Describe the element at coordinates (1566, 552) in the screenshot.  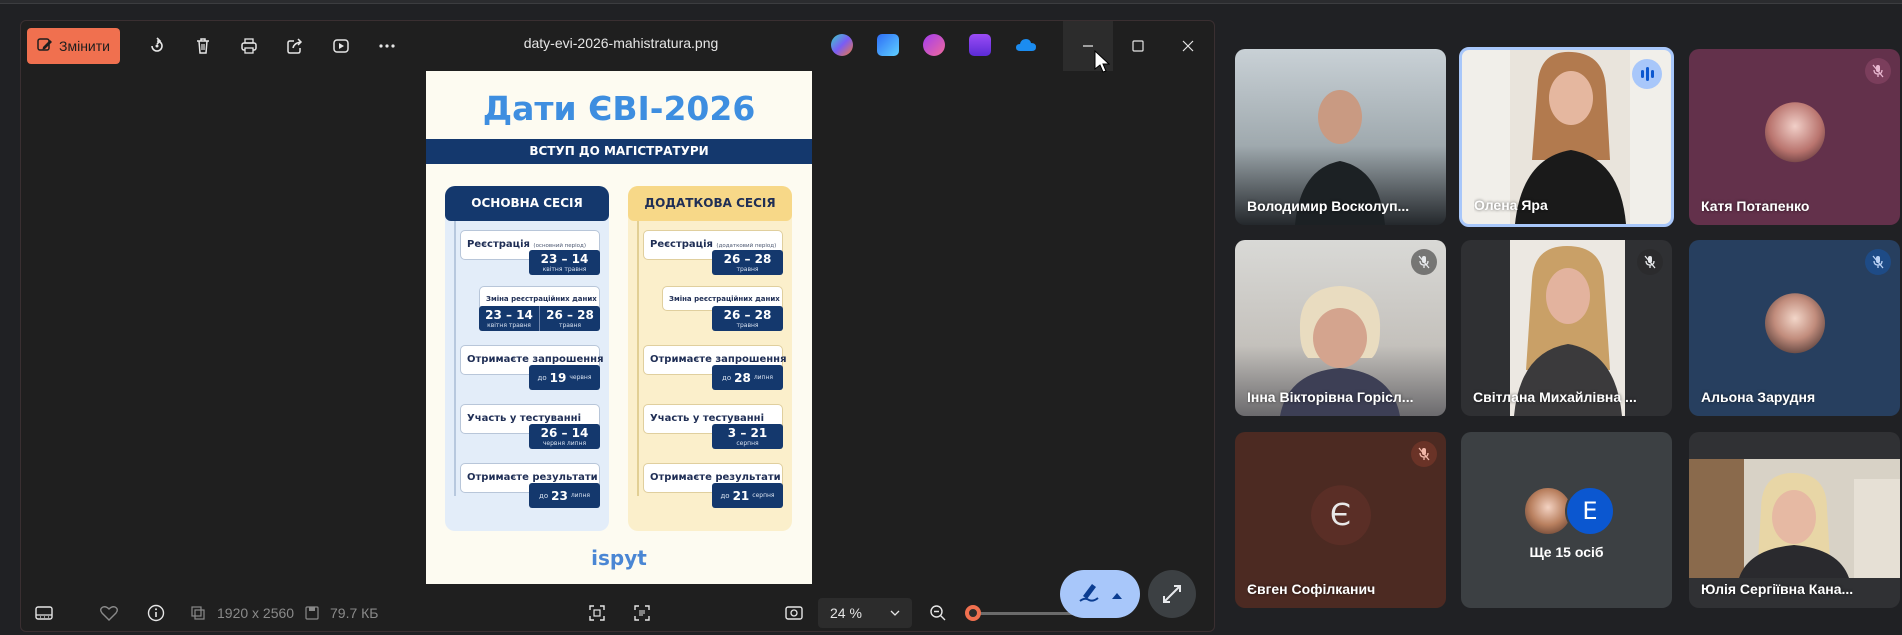
I see `more-participants-label: Ще 15 осіб` at that location.